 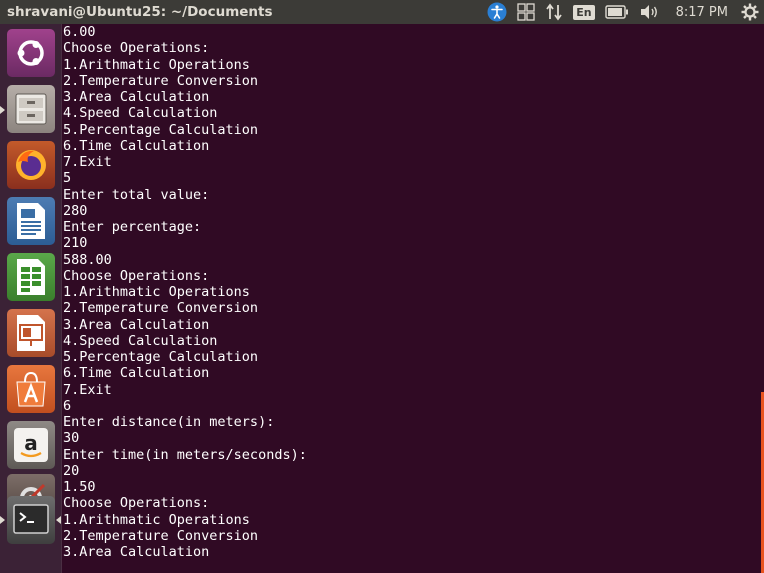 I want to click on files-button, so click(x=31, y=109).